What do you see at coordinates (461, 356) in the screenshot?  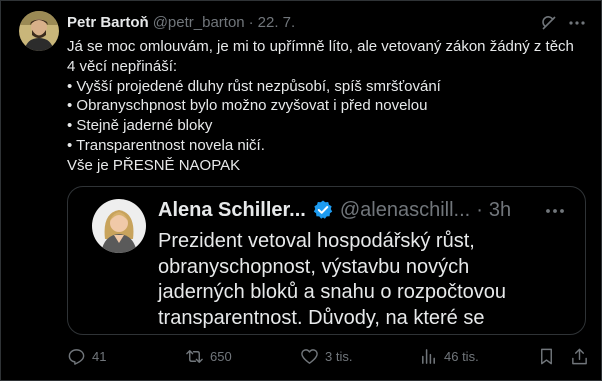 I see `views-count: 46 tis.` at bounding box center [461, 356].